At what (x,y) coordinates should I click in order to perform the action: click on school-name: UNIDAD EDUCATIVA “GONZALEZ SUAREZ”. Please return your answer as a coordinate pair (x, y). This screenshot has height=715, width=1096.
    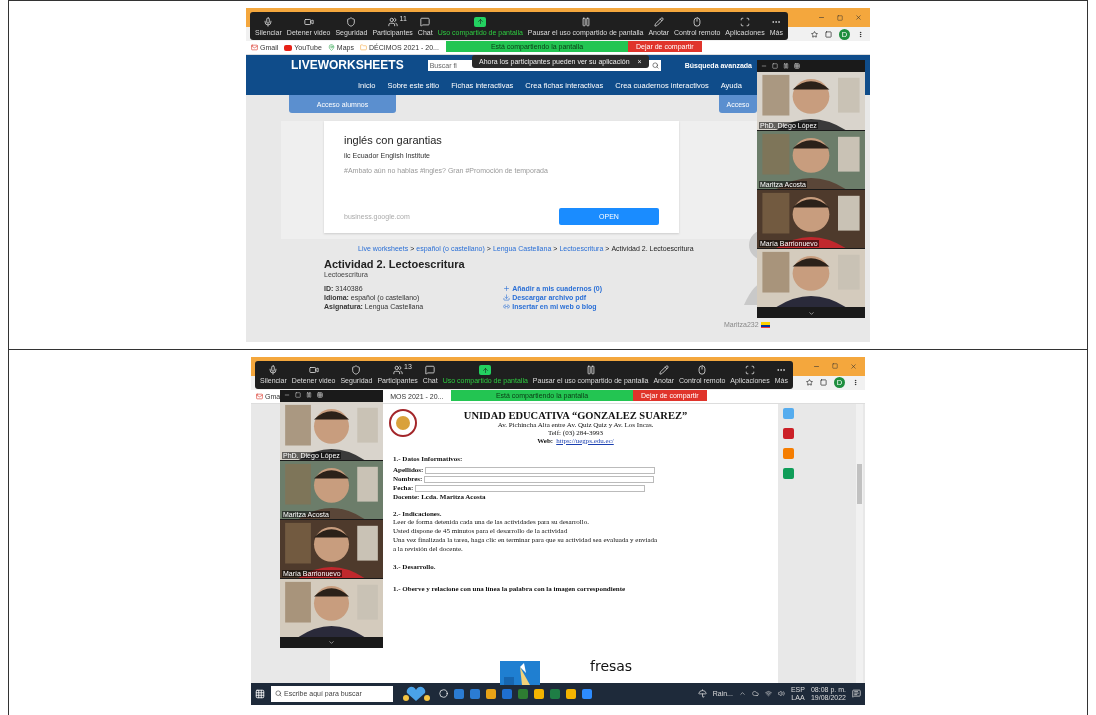
    Looking at the image, I should click on (575, 415).